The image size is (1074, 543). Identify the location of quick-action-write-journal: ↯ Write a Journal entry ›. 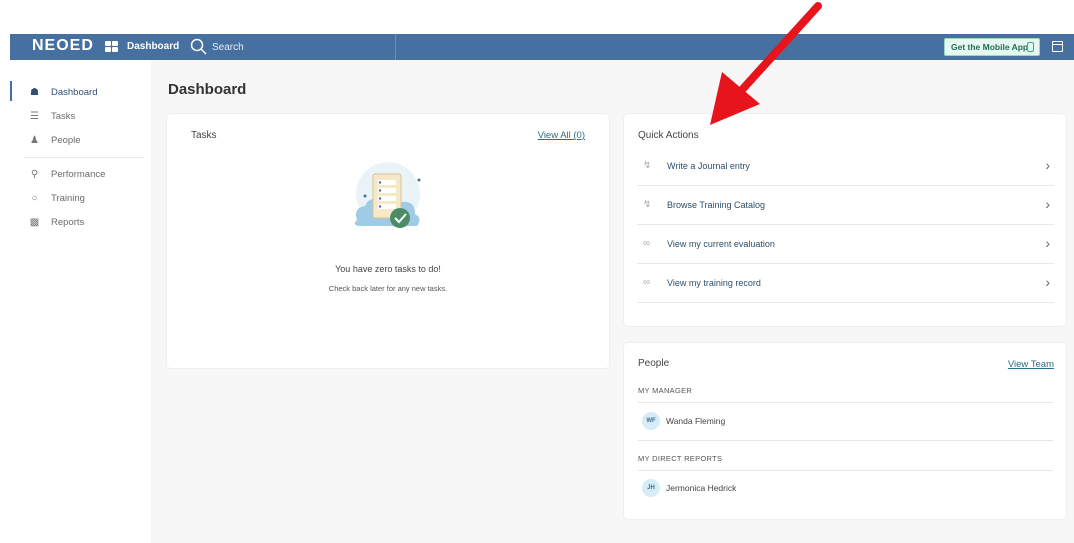
(845, 166).